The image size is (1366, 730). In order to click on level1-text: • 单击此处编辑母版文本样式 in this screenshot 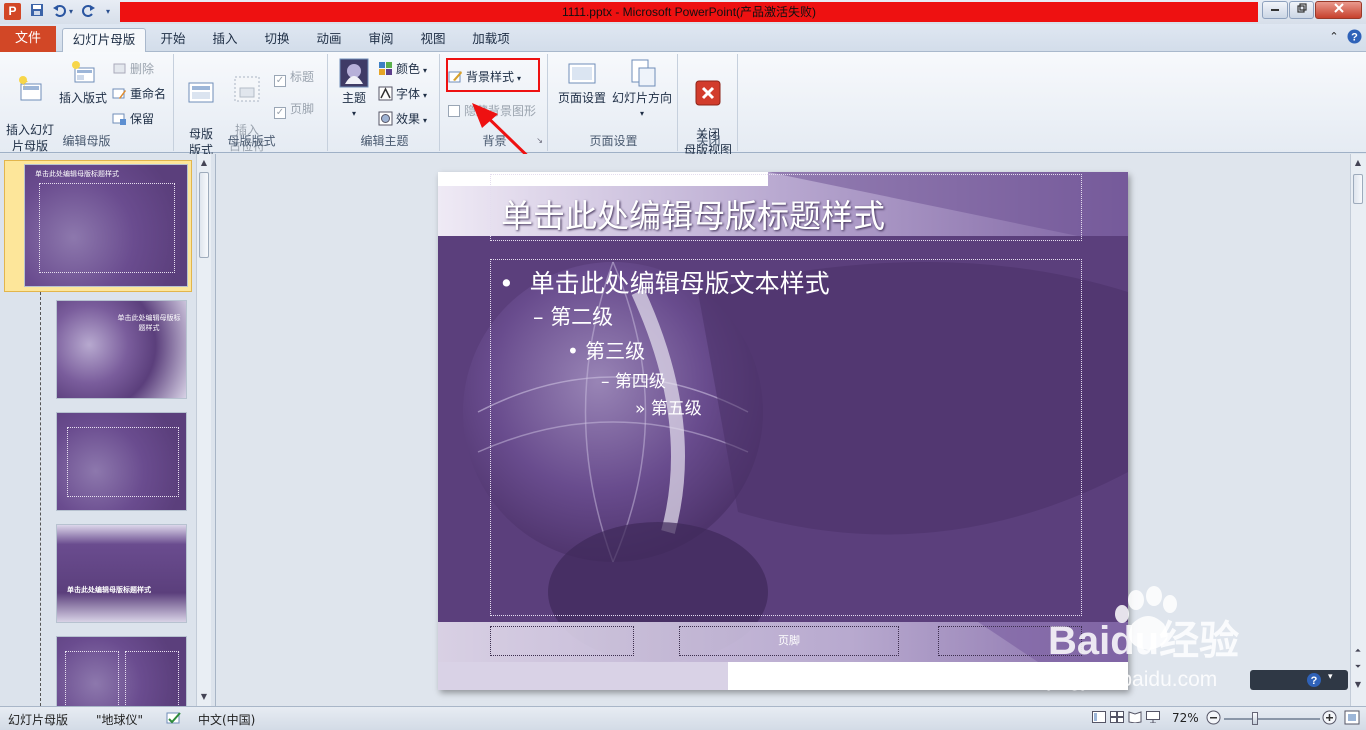, I will do `click(664, 282)`.